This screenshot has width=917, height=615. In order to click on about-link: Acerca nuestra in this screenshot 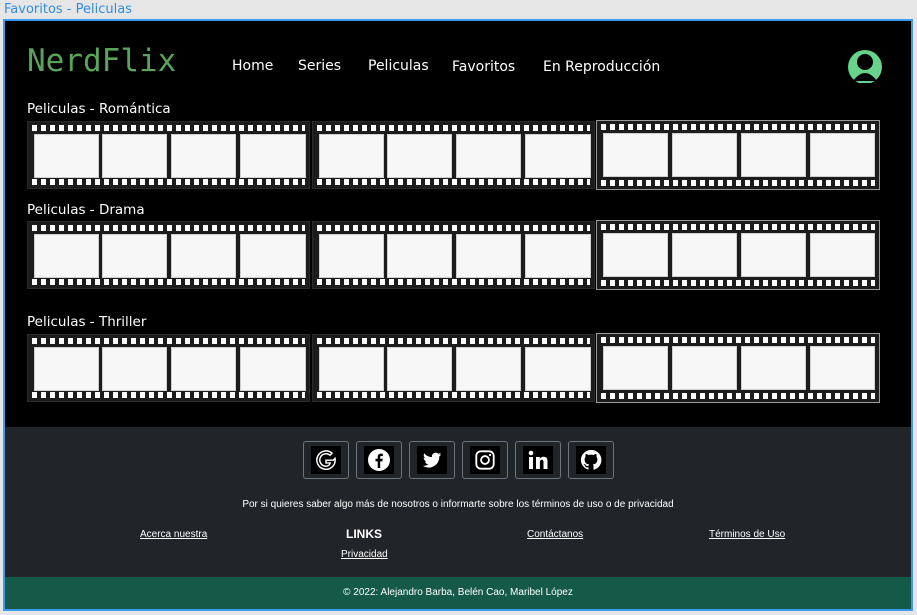, I will do `click(173, 534)`.